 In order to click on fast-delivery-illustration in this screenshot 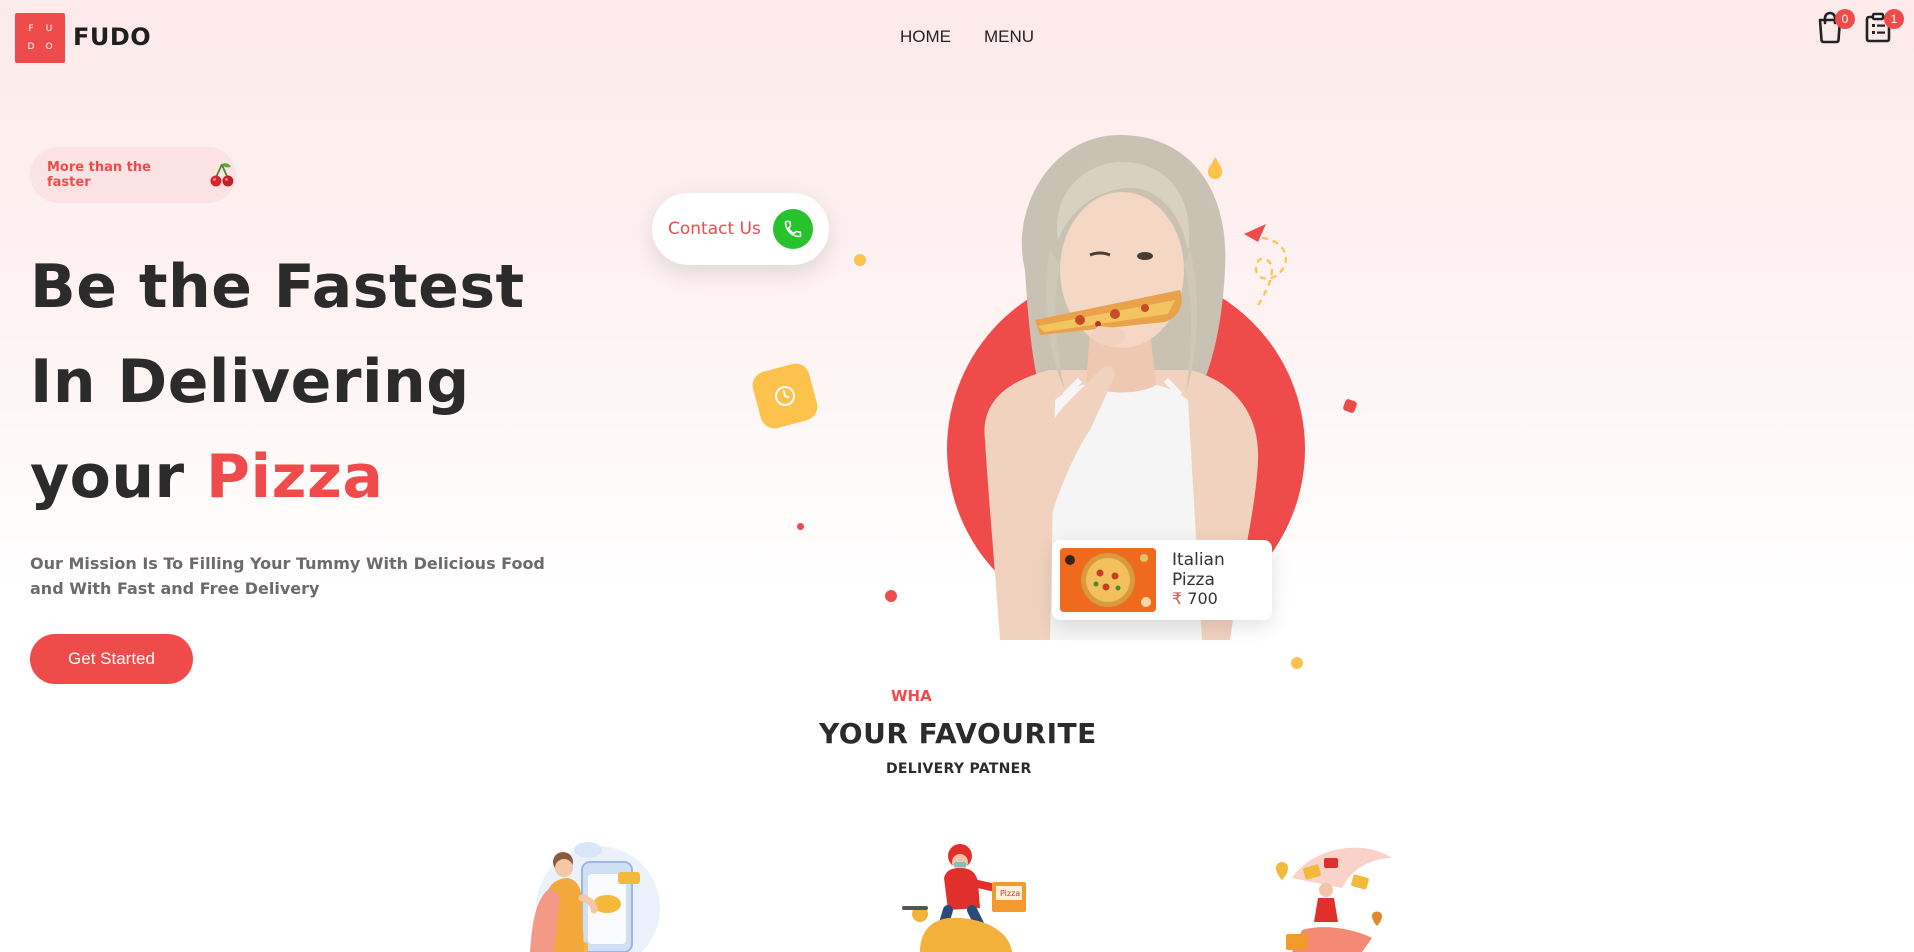, I will do `click(1334, 899)`.